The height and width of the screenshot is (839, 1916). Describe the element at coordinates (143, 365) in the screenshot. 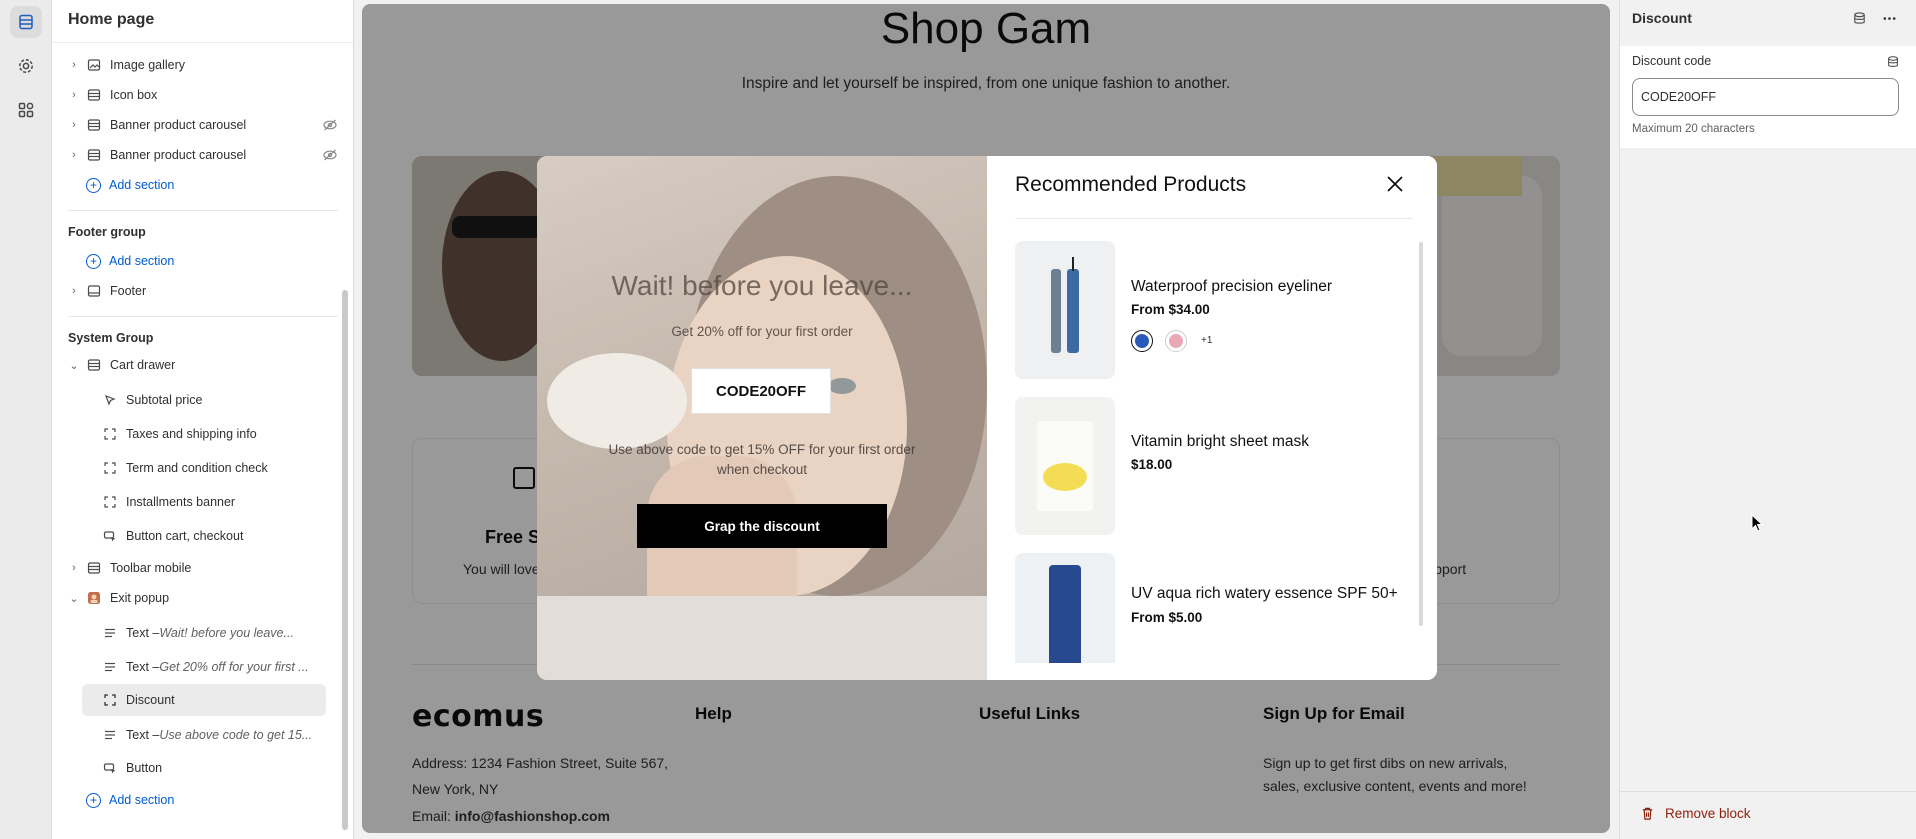

I see `sidebar-item-label: Cart drawer` at that location.